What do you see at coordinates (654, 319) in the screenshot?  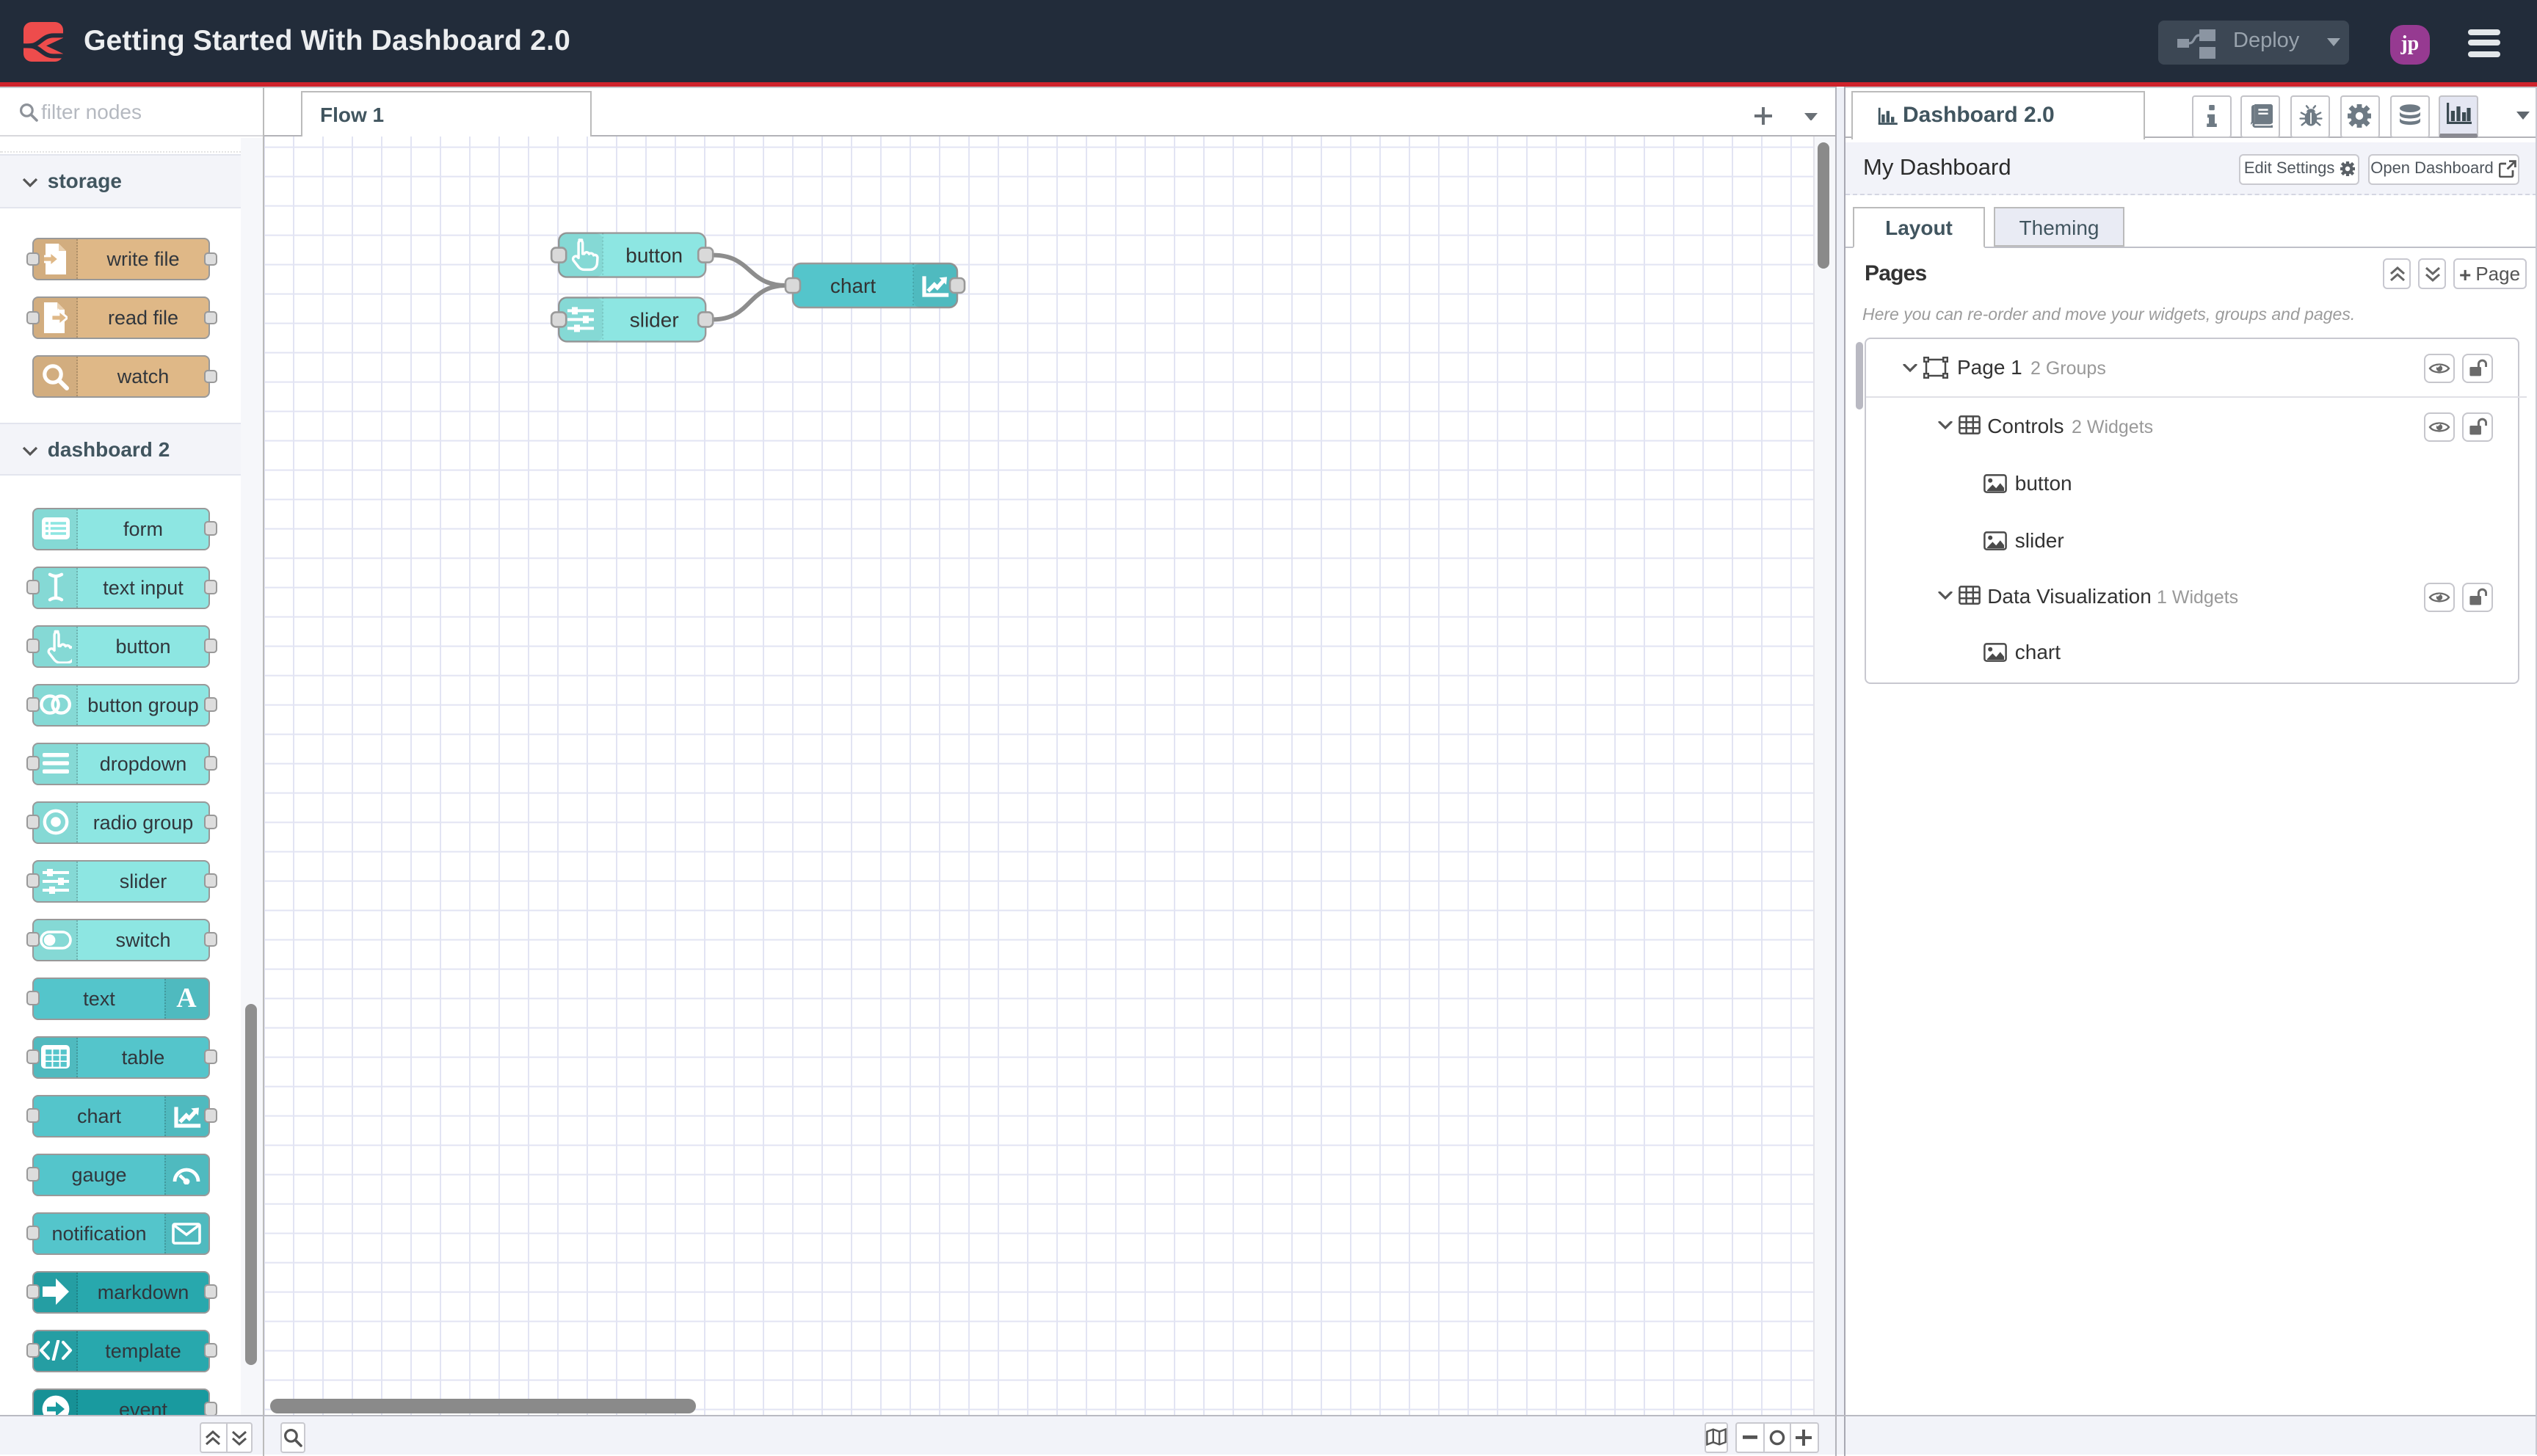 I see `svg-text: slider` at bounding box center [654, 319].